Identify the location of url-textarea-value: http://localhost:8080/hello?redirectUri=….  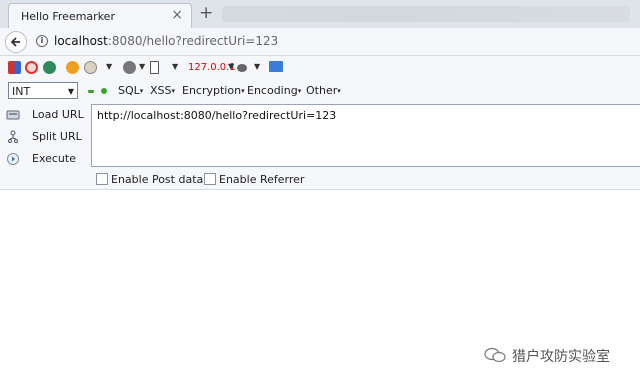
(217, 115).